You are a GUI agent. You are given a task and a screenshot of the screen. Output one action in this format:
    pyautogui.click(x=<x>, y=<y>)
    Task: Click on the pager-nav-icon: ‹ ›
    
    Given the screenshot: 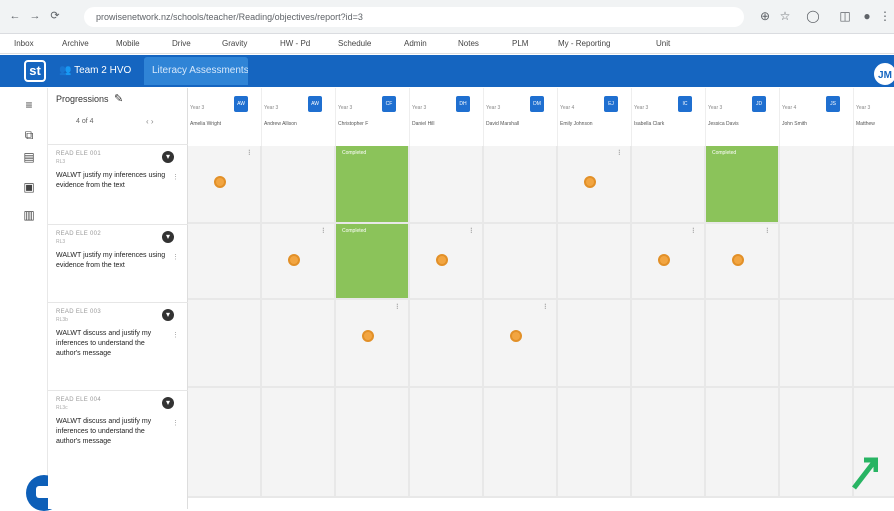 What is the action you would take?
    pyautogui.click(x=150, y=121)
    